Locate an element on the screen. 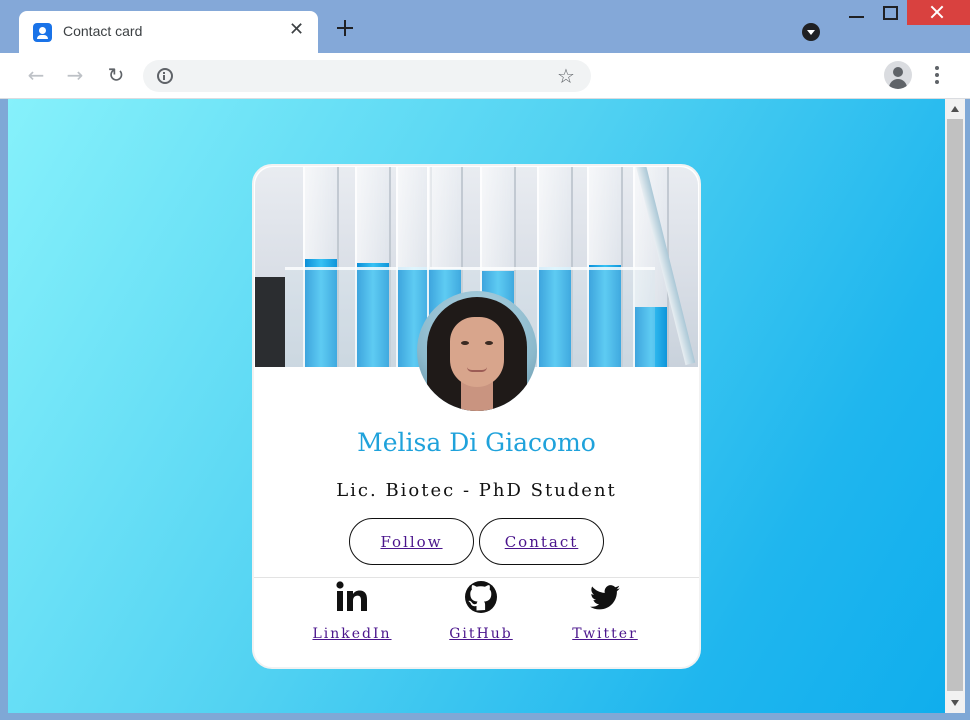 The height and width of the screenshot is (720, 970). maximize-icon is located at coordinates (890, 13).